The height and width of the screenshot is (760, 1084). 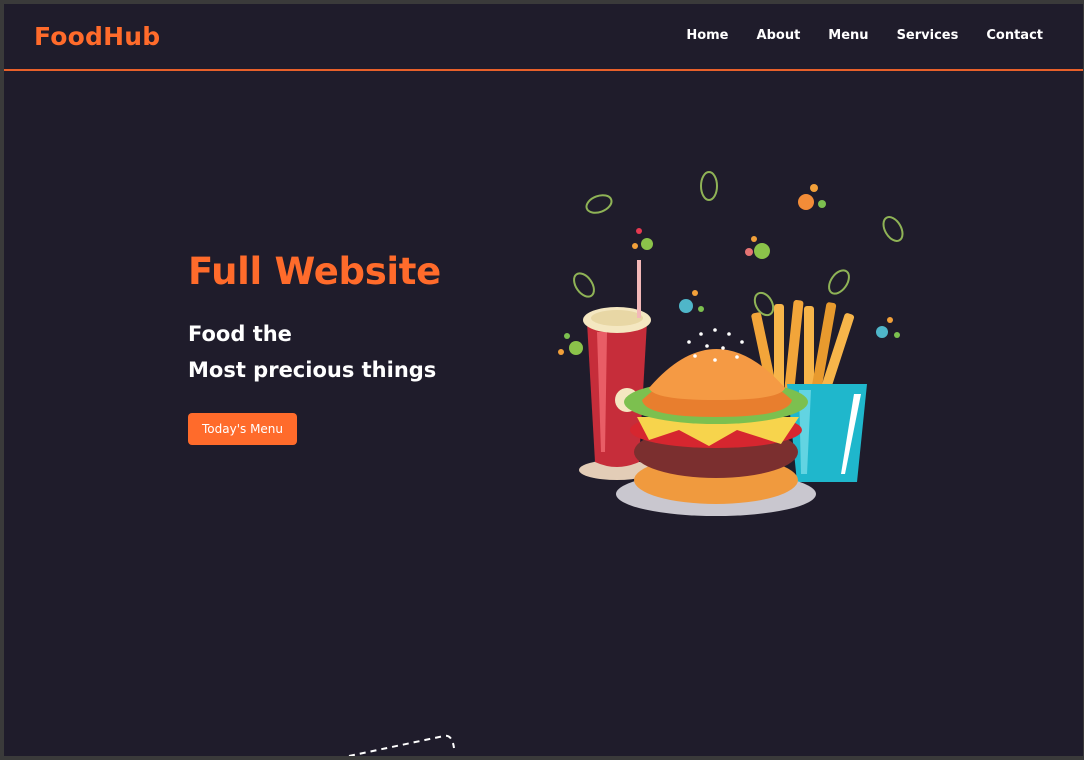 What do you see at coordinates (314, 271) in the screenshot?
I see `hero-title: Full Website` at bounding box center [314, 271].